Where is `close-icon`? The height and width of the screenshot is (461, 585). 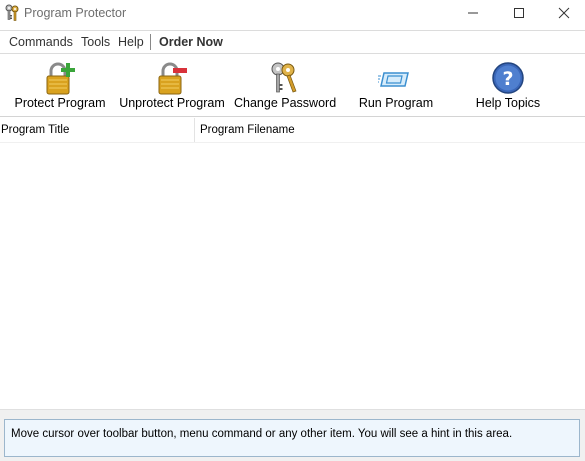
close-icon is located at coordinates (564, 13).